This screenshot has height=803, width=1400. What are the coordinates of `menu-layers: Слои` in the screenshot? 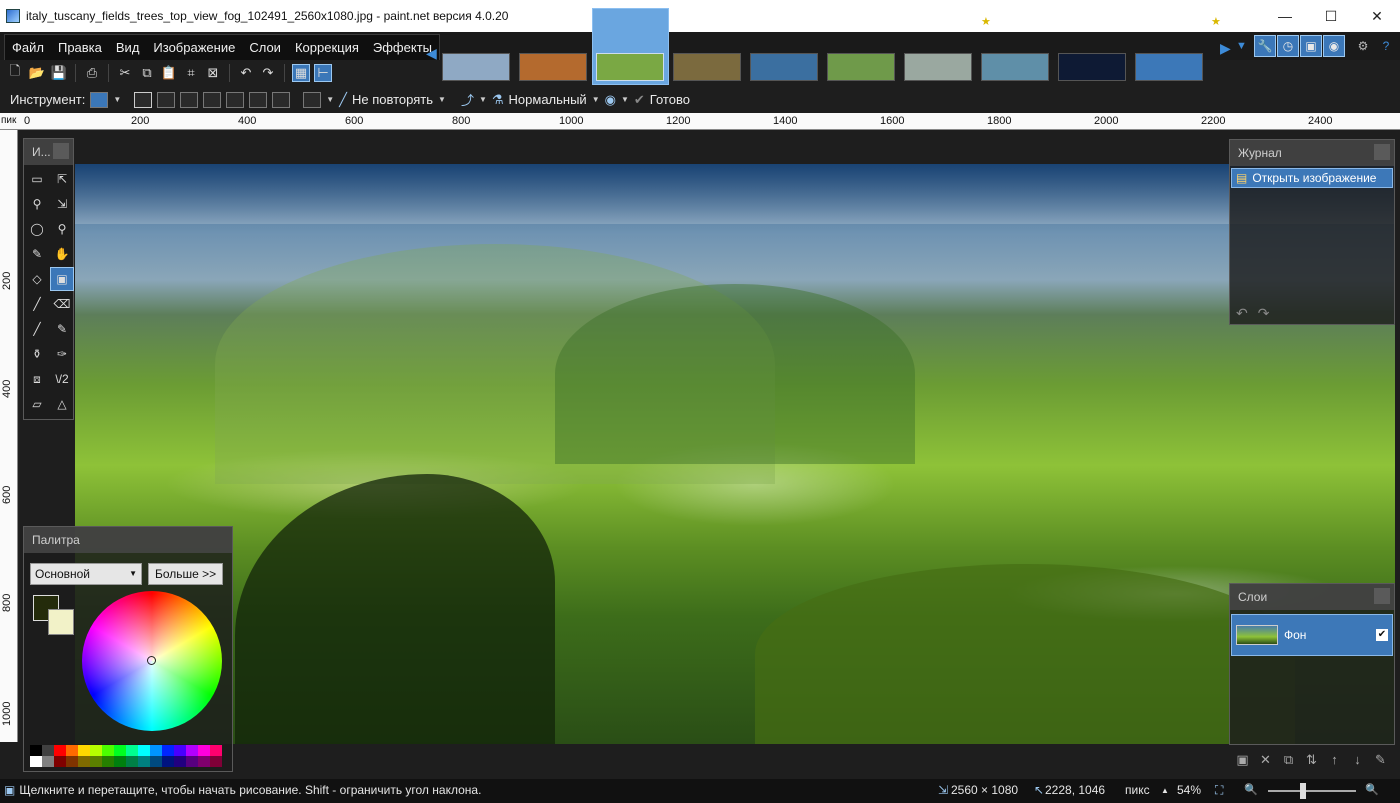 It's located at (265, 47).